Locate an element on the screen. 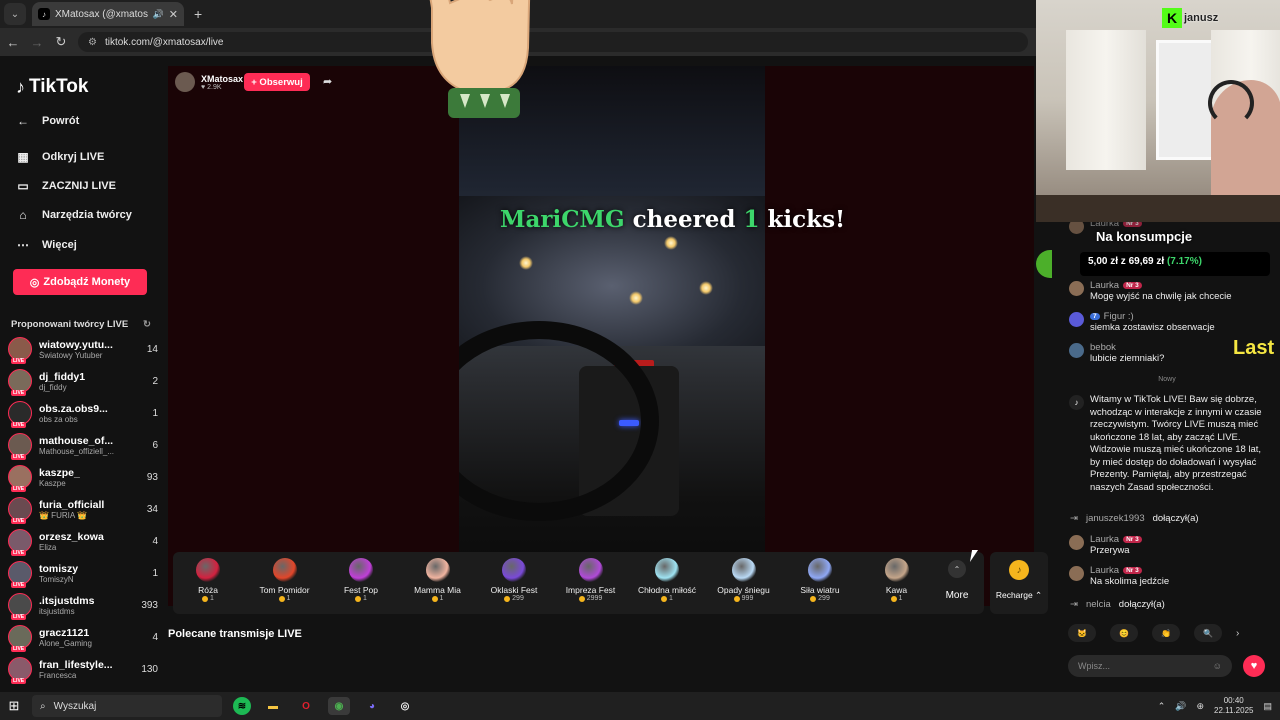 This screenshot has height=720, width=1280. sidebar-creator-item: LIVE furia_officiall 👑 FURIA 👑 34 is located at coordinates (83, 509).